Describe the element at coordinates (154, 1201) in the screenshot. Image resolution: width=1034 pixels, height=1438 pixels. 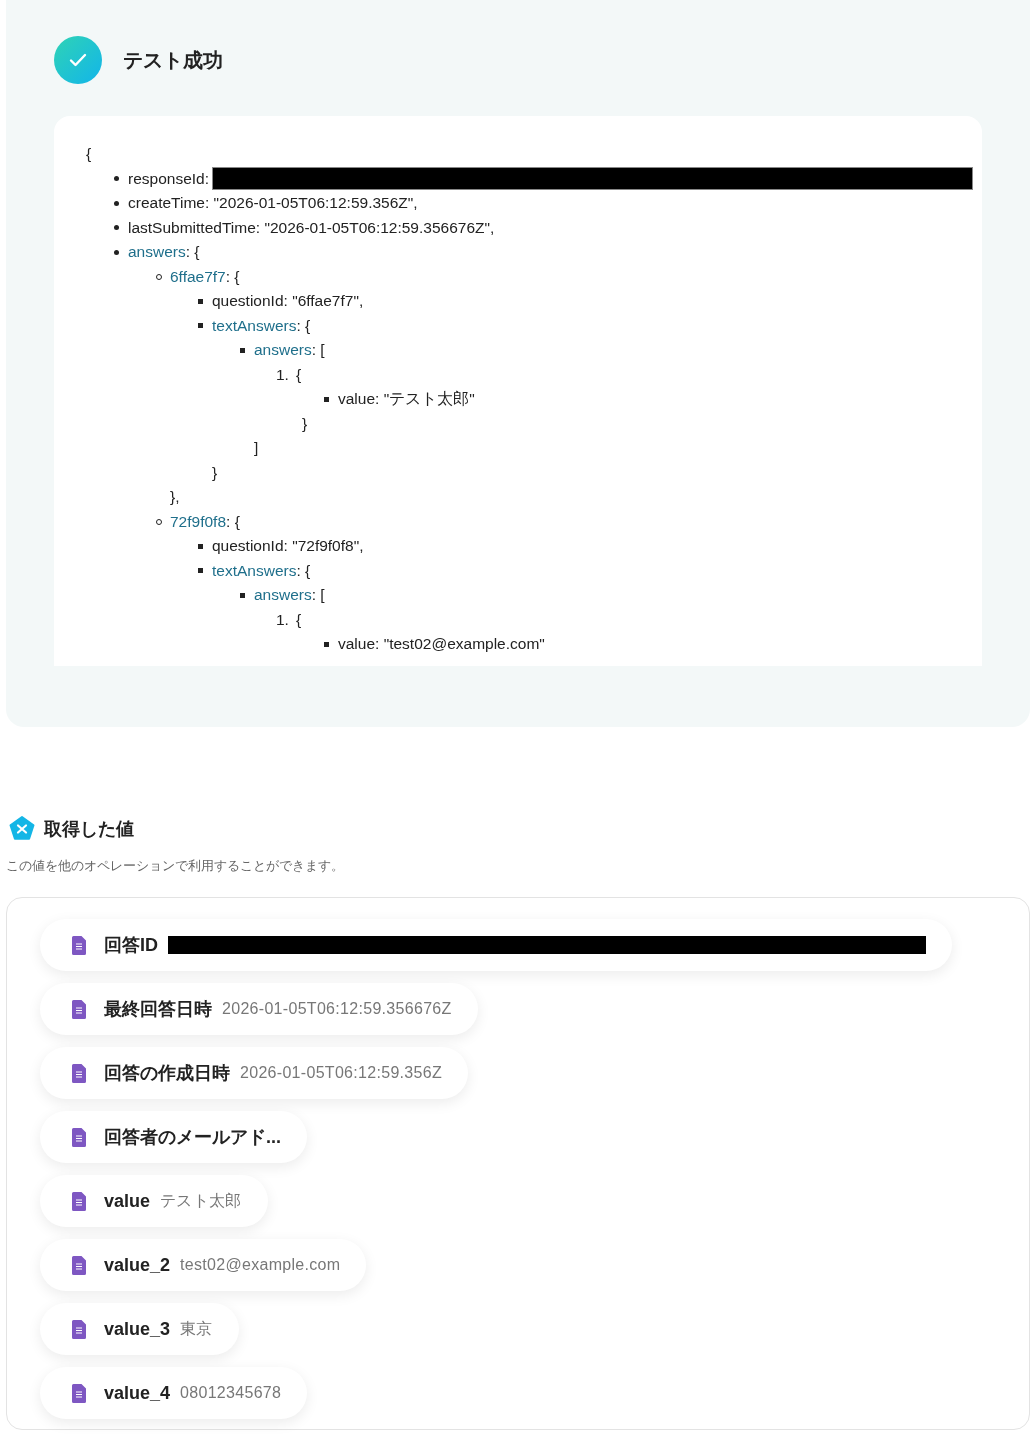
I see `value-chip: value テスト太郎` at that location.